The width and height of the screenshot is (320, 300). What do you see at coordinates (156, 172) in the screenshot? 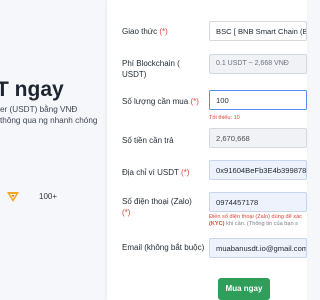
I see `wallet-label: Địa chỉ ví USDT (*)` at bounding box center [156, 172].